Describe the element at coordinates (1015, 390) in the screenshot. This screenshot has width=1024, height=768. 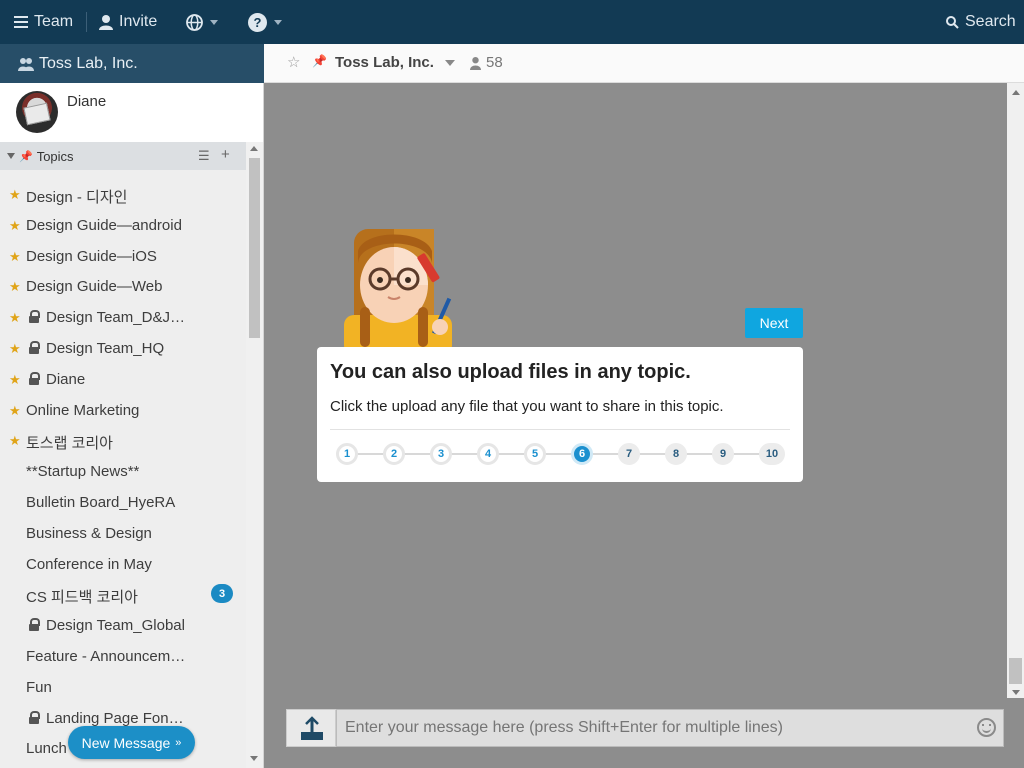
I see `message-scrollbar` at that location.